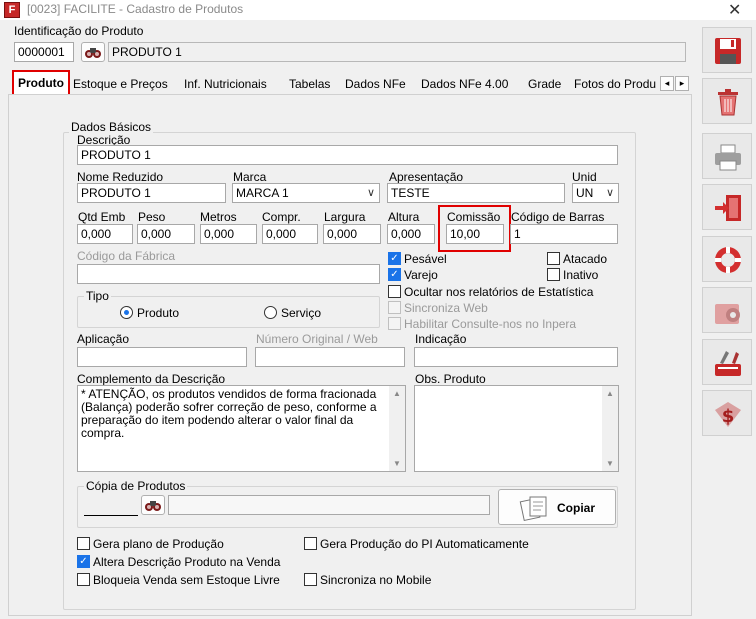 This screenshot has height=619, width=756. I want to click on sincroniza-web-label: Sincroniza Web, so click(446, 308).